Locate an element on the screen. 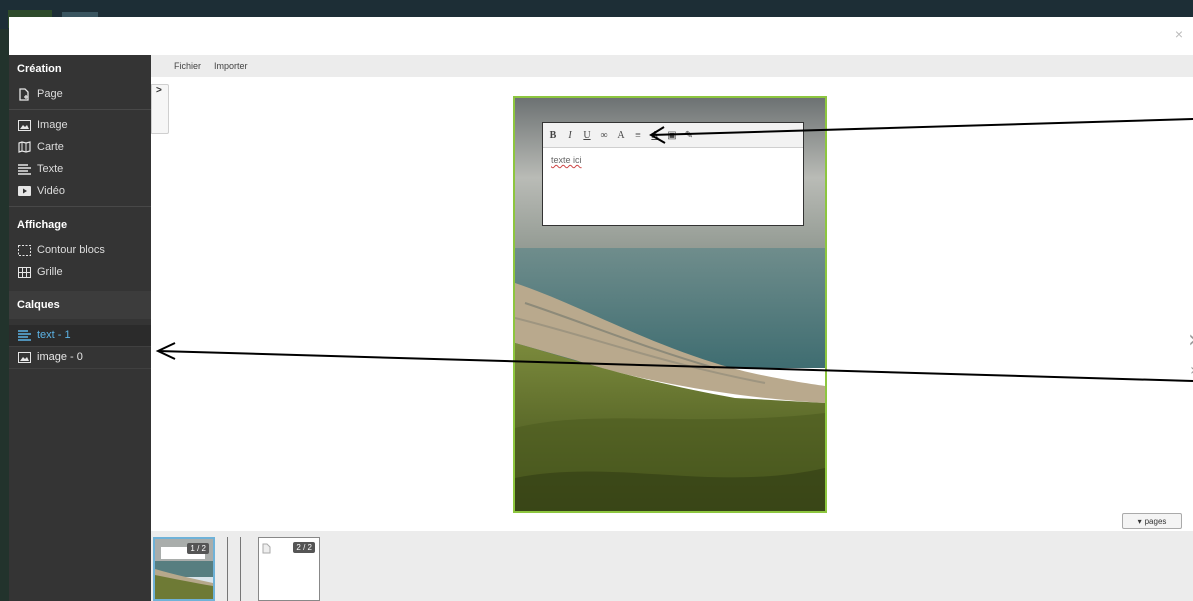  pages-button-label: pages is located at coordinates (1155, 521).